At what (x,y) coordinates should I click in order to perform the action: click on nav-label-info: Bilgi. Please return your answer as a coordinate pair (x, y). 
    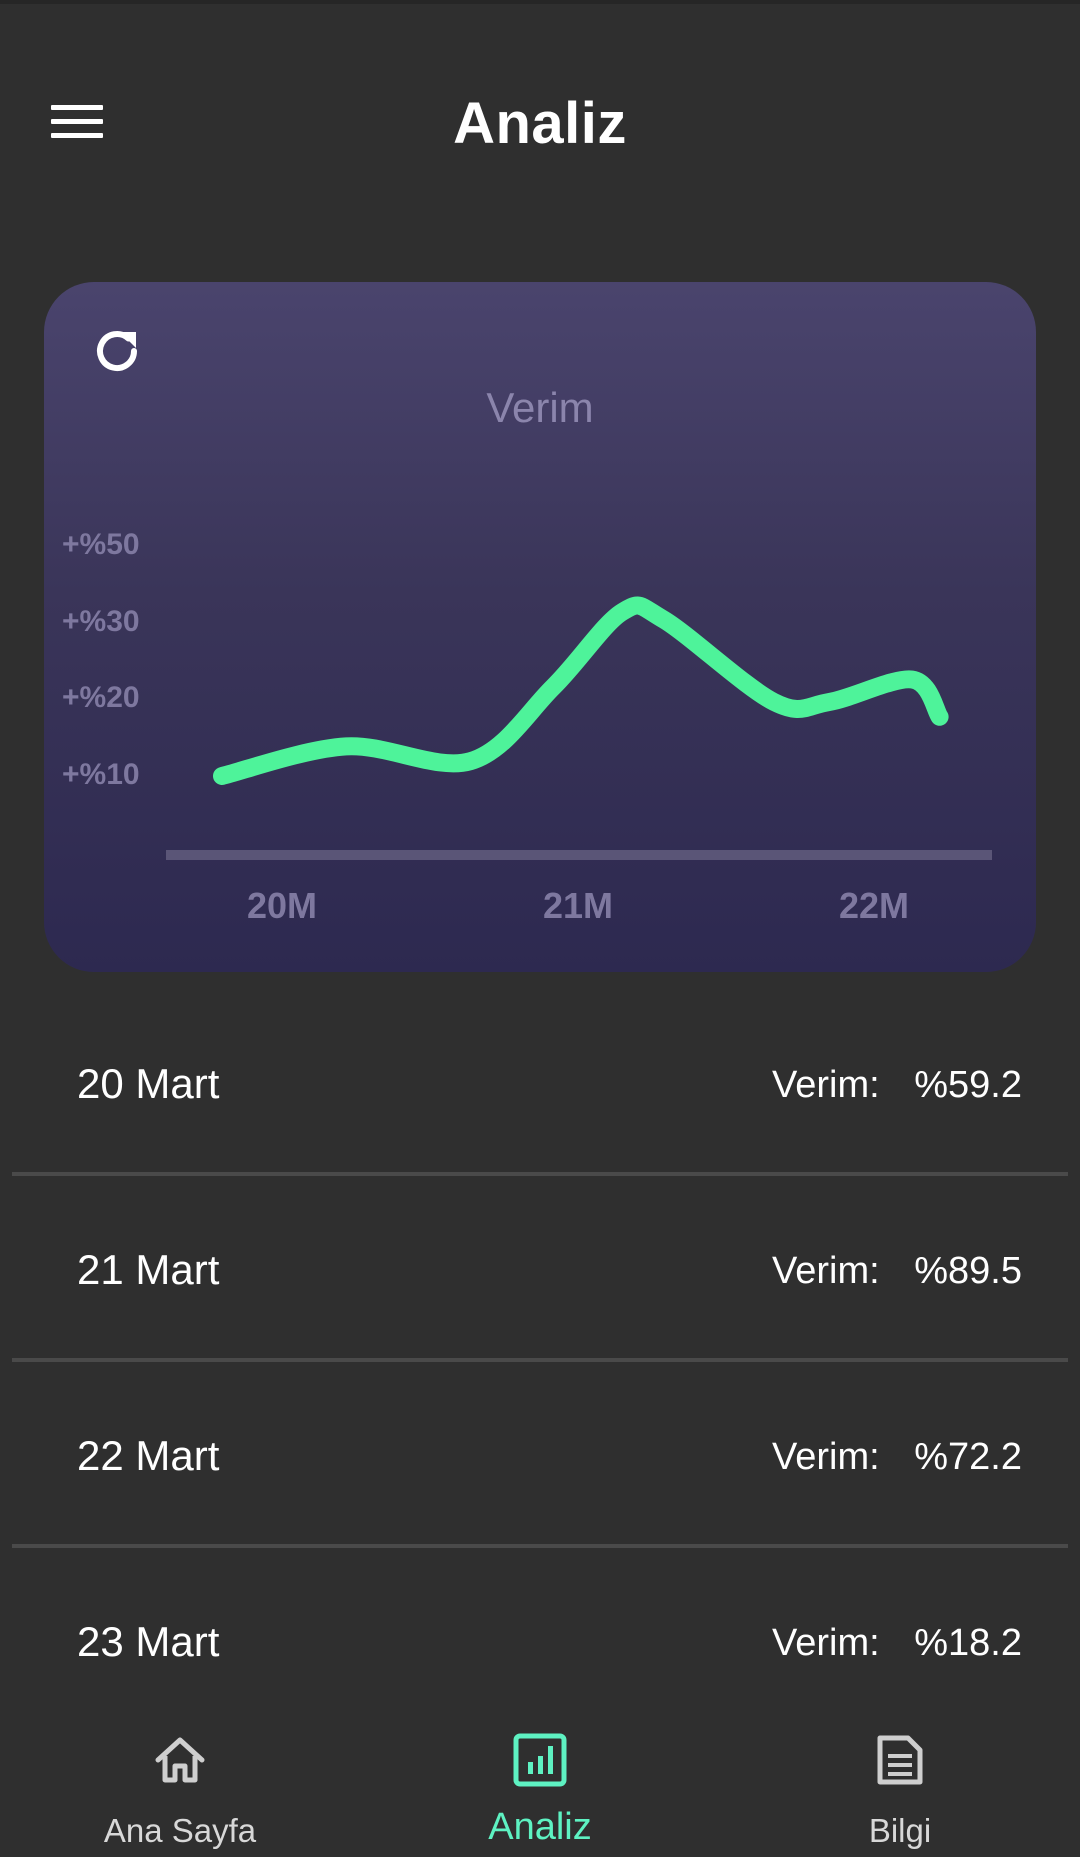
    Looking at the image, I should click on (900, 1830).